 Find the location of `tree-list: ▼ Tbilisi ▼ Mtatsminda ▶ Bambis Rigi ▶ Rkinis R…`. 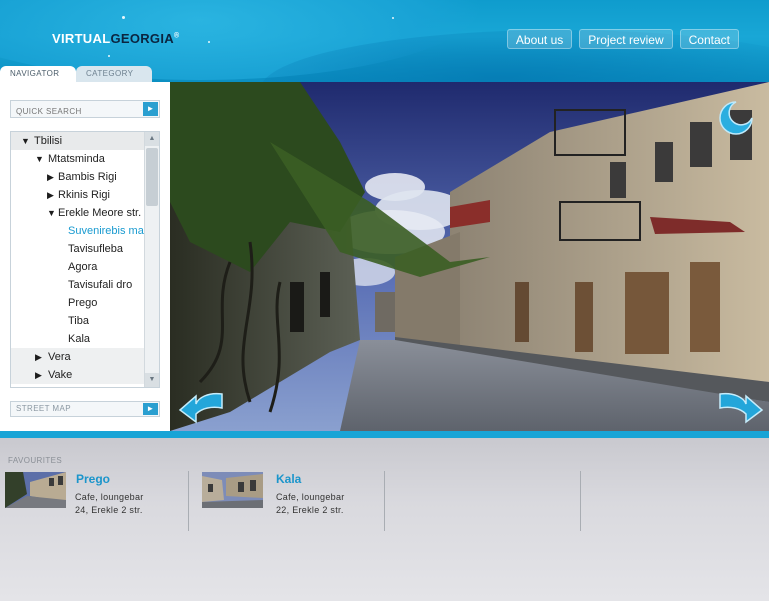

tree-list: ▼ Tbilisi ▼ Mtatsminda ▶ Bambis Rigi ▶ Rkinis R… is located at coordinates (77, 258).